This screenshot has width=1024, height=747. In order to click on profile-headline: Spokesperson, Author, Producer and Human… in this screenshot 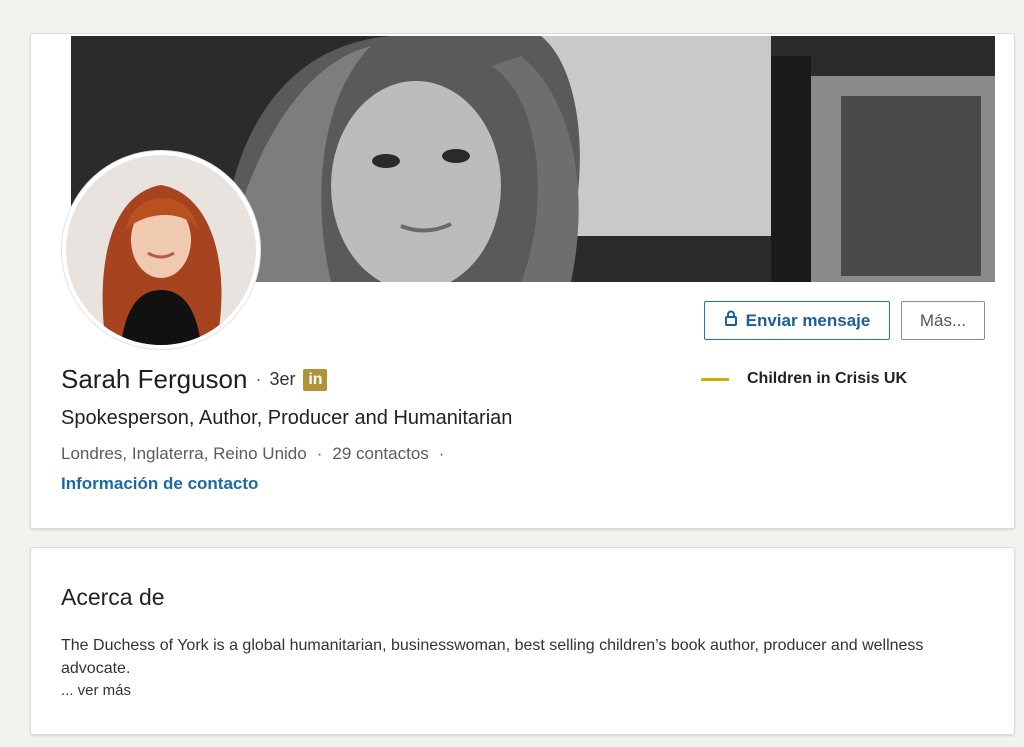, I will do `click(287, 418)`.